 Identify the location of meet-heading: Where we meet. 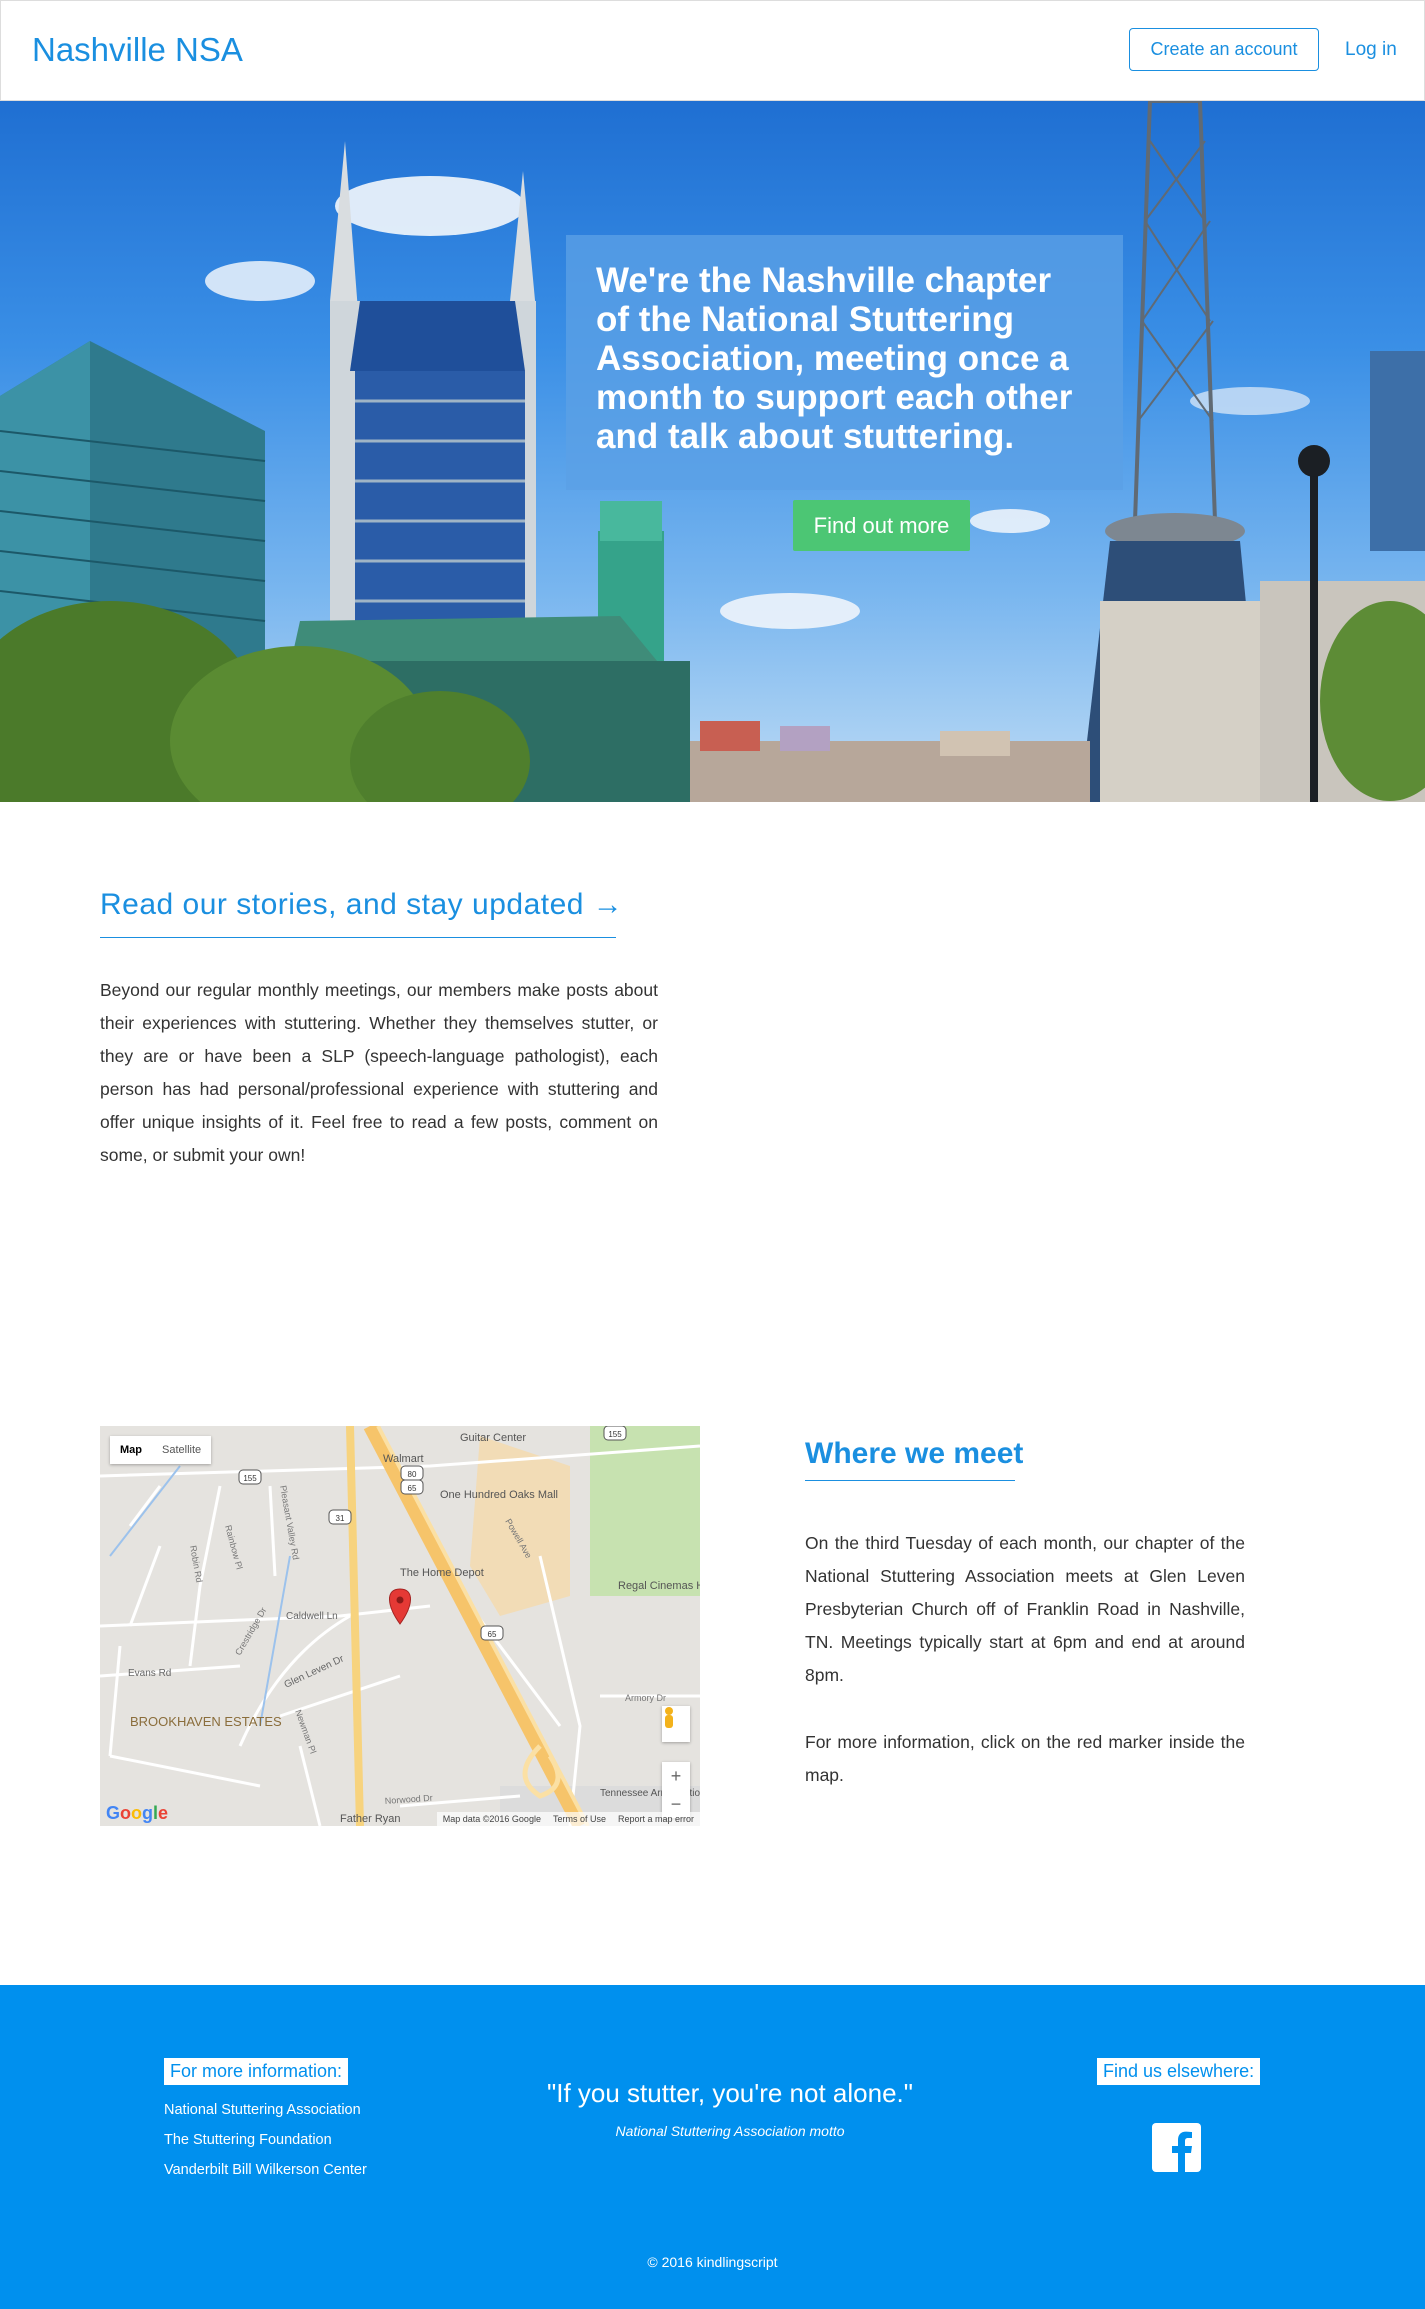
(914, 1453).